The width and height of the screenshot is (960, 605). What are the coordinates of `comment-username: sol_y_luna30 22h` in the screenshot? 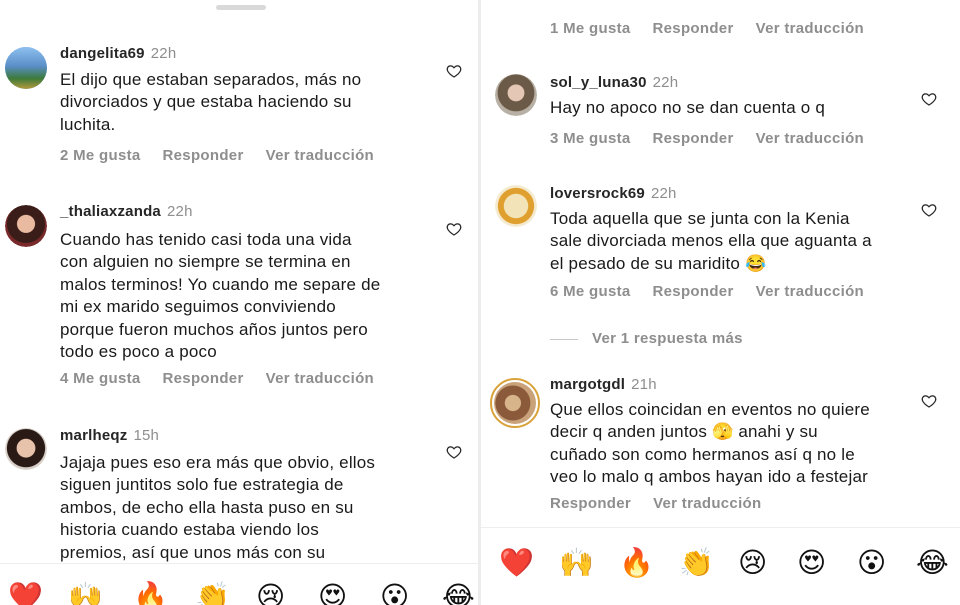 It's located at (614, 82).